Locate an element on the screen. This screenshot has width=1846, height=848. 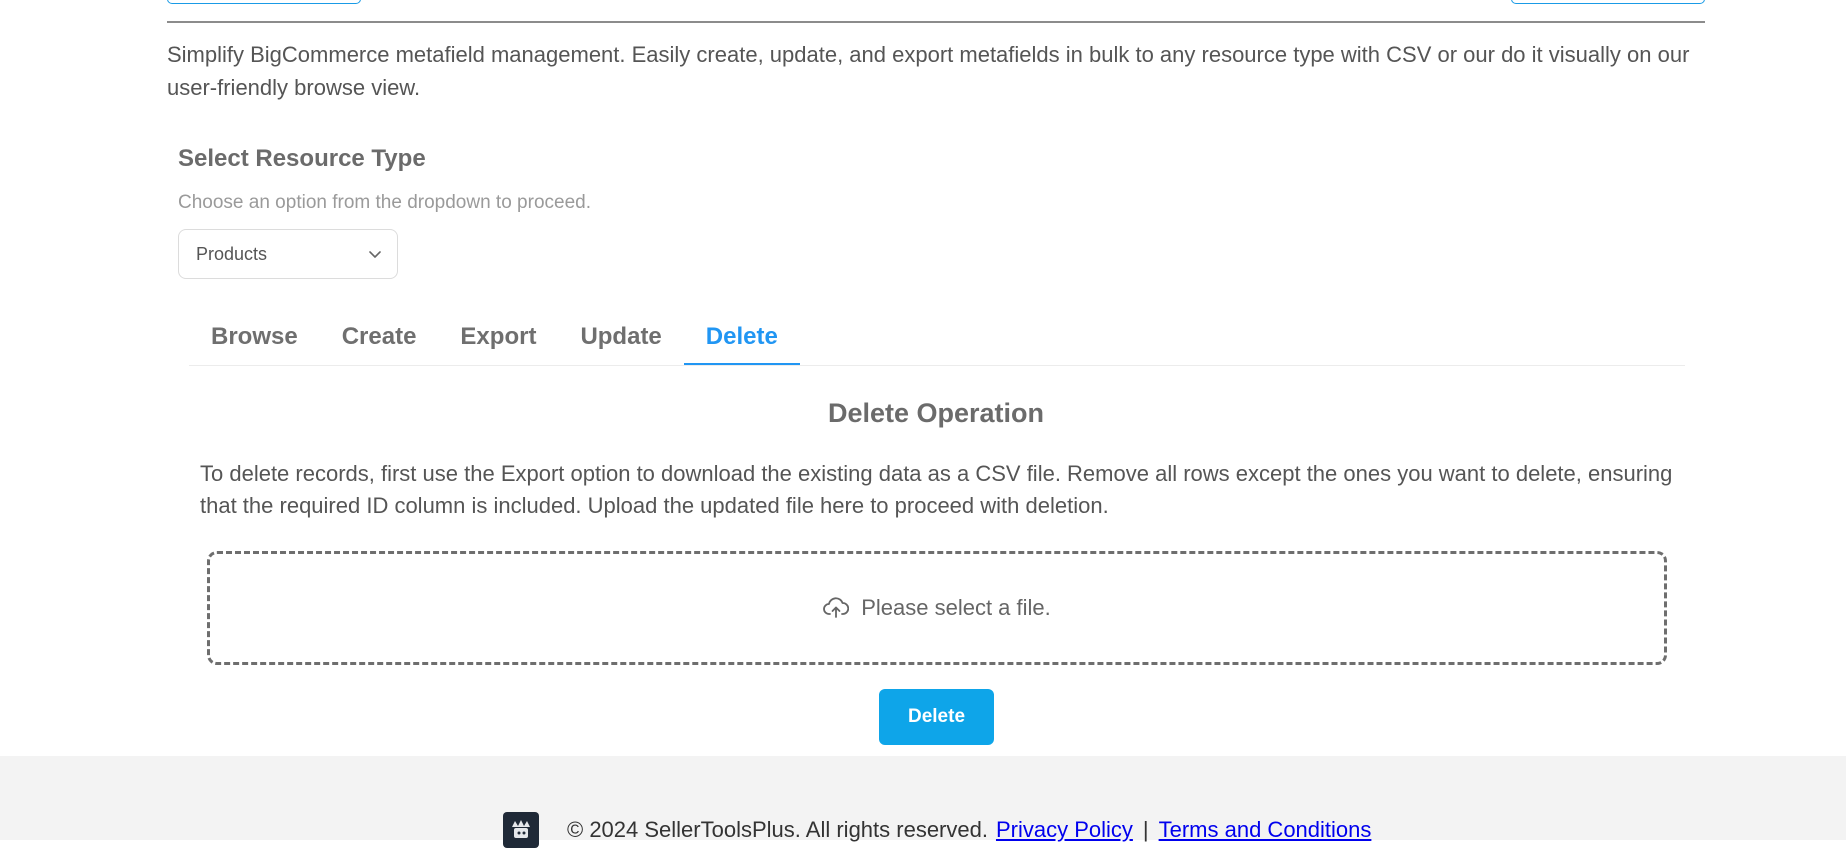
file-dropzone: Please select a file. is located at coordinates (937, 608).